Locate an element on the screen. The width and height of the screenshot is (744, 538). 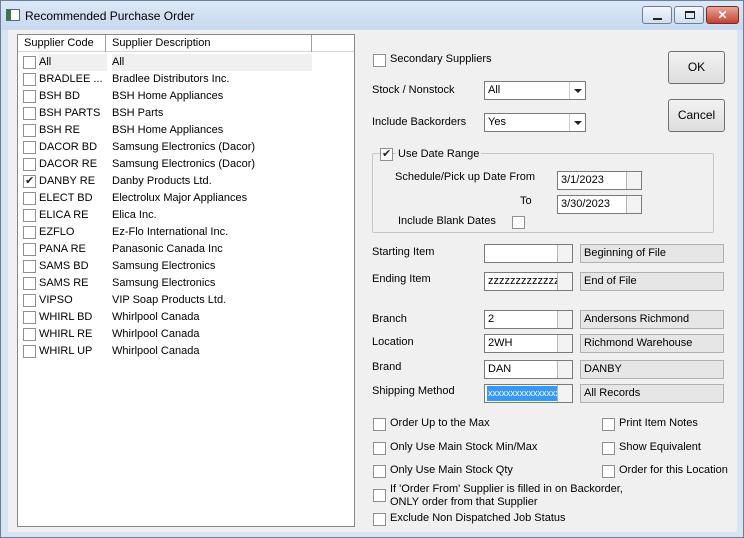
supplier-row: DACOR BD Samsung Electronics (Dacor) is located at coordinates (186, 147).